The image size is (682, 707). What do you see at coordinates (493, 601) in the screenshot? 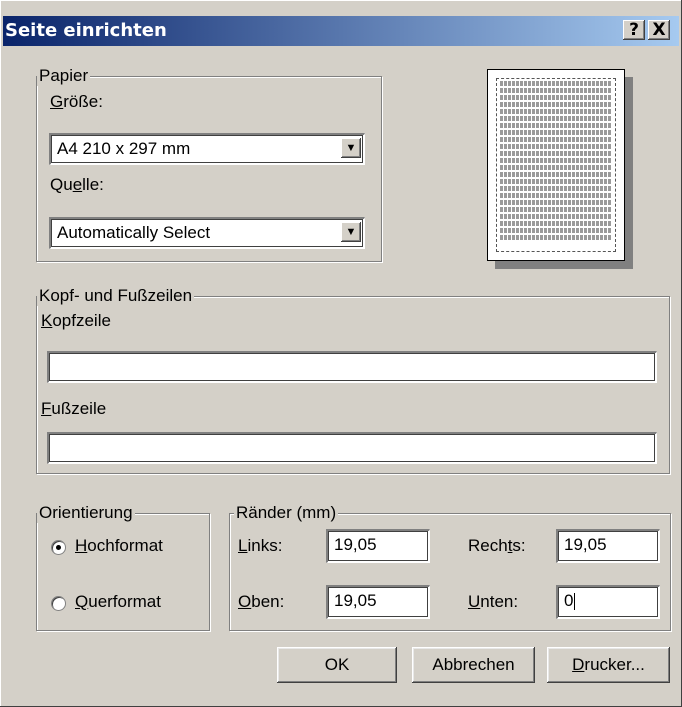
I see `margin-bottom-label: Unten:` at bounding box center [493, 601].